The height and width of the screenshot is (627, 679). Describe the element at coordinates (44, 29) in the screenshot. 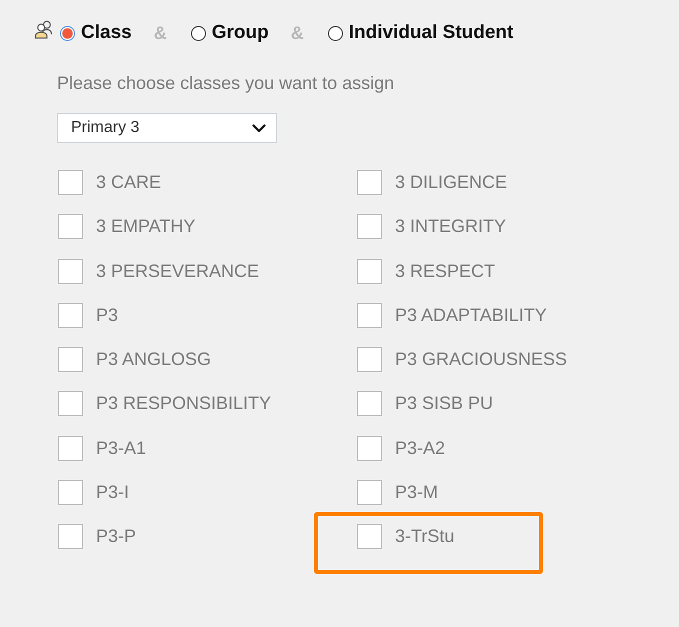

I see `users-icon` at that location.